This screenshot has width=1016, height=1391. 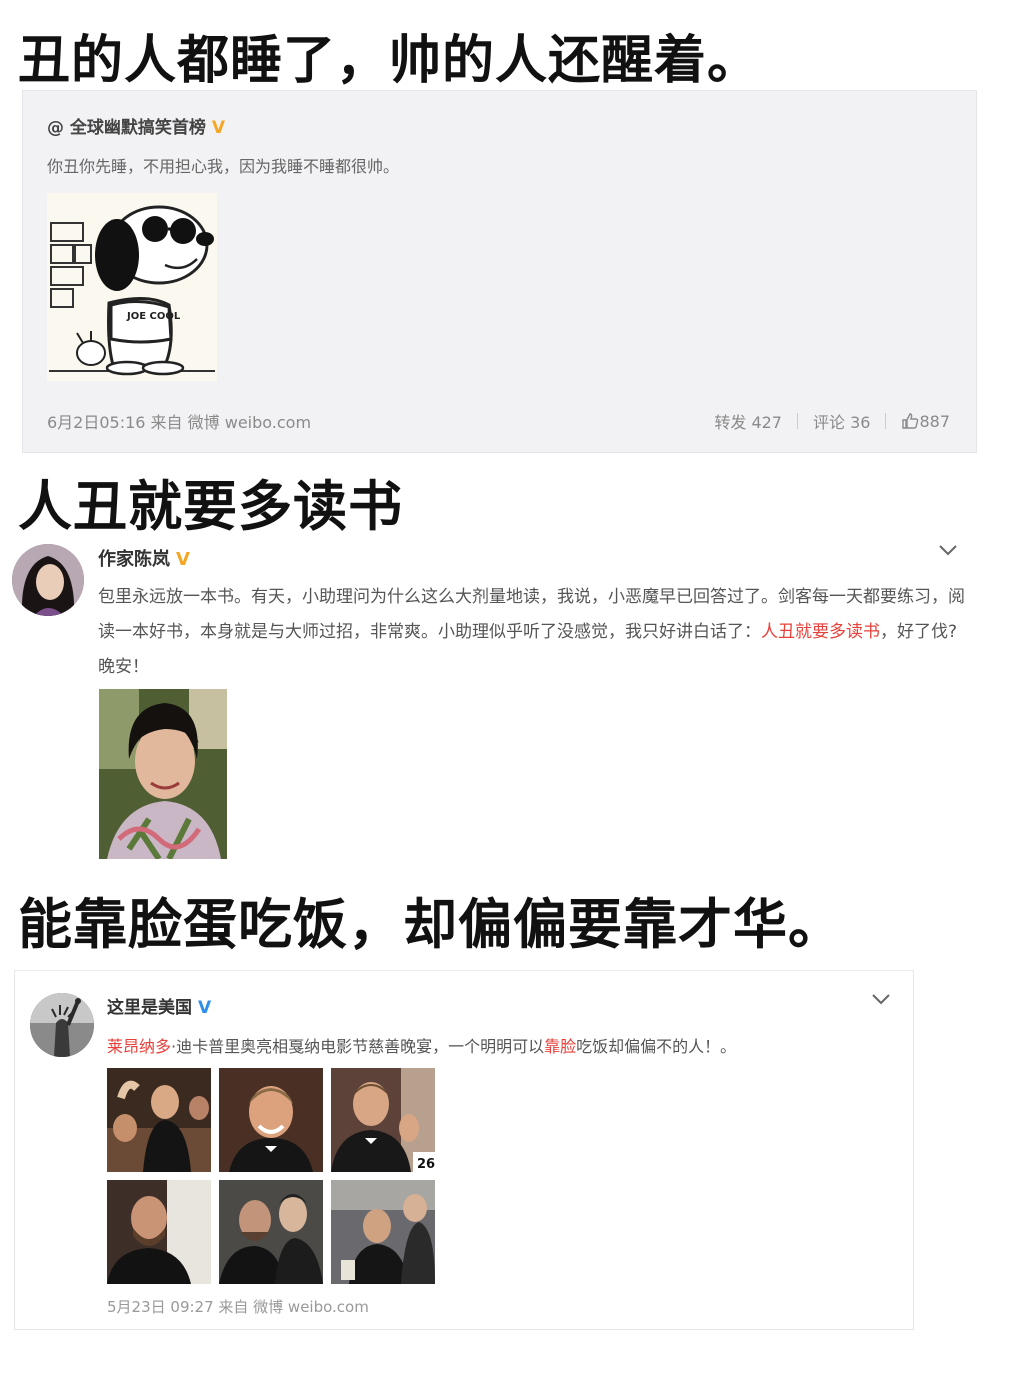 What do you see at coordinates (149, 1008) in the screenshot?
I see `author-name: 这里是美国` at bounding box center [149, 1008].